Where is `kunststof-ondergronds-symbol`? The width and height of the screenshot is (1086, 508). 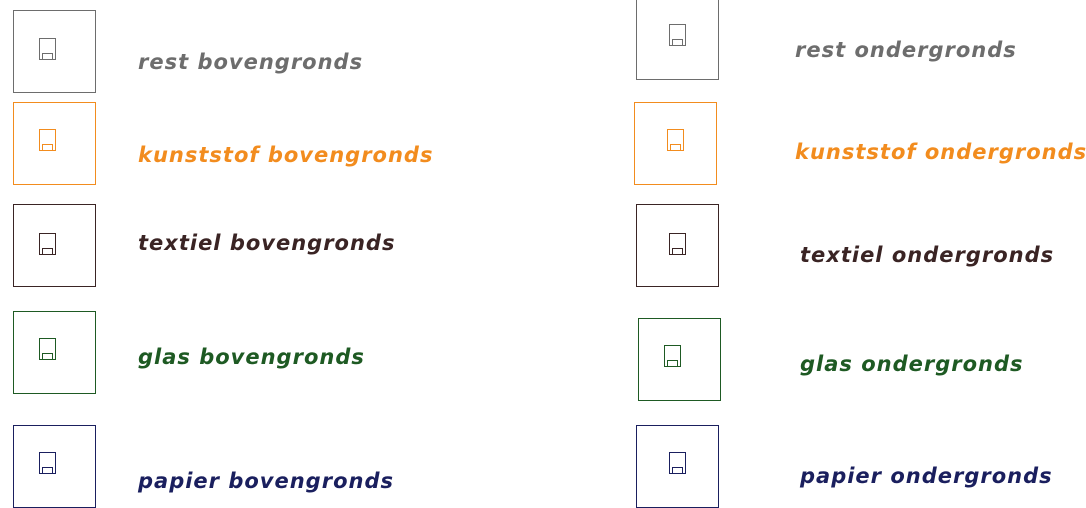
kunststof-ondergronds-symbol is located at coordinates (675, 143).